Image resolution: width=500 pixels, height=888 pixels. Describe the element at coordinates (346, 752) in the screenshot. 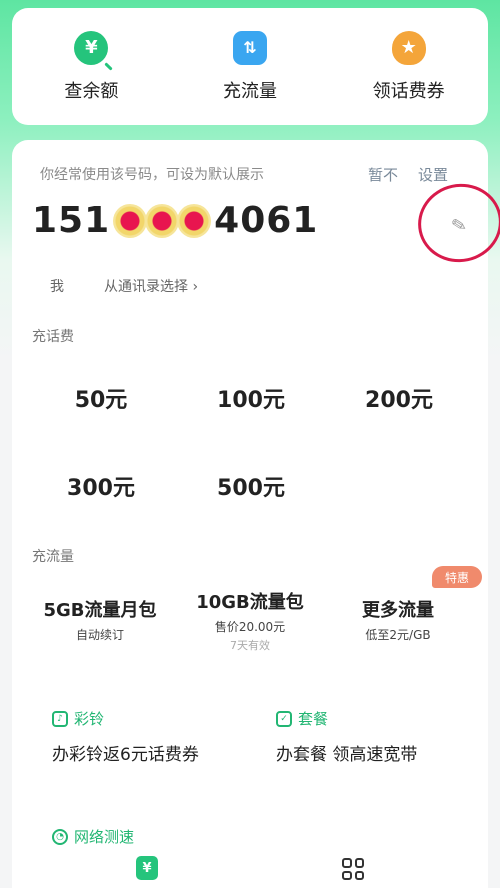

I see `plan-feature-desc: 办套餐 领高速宽带` at that location.